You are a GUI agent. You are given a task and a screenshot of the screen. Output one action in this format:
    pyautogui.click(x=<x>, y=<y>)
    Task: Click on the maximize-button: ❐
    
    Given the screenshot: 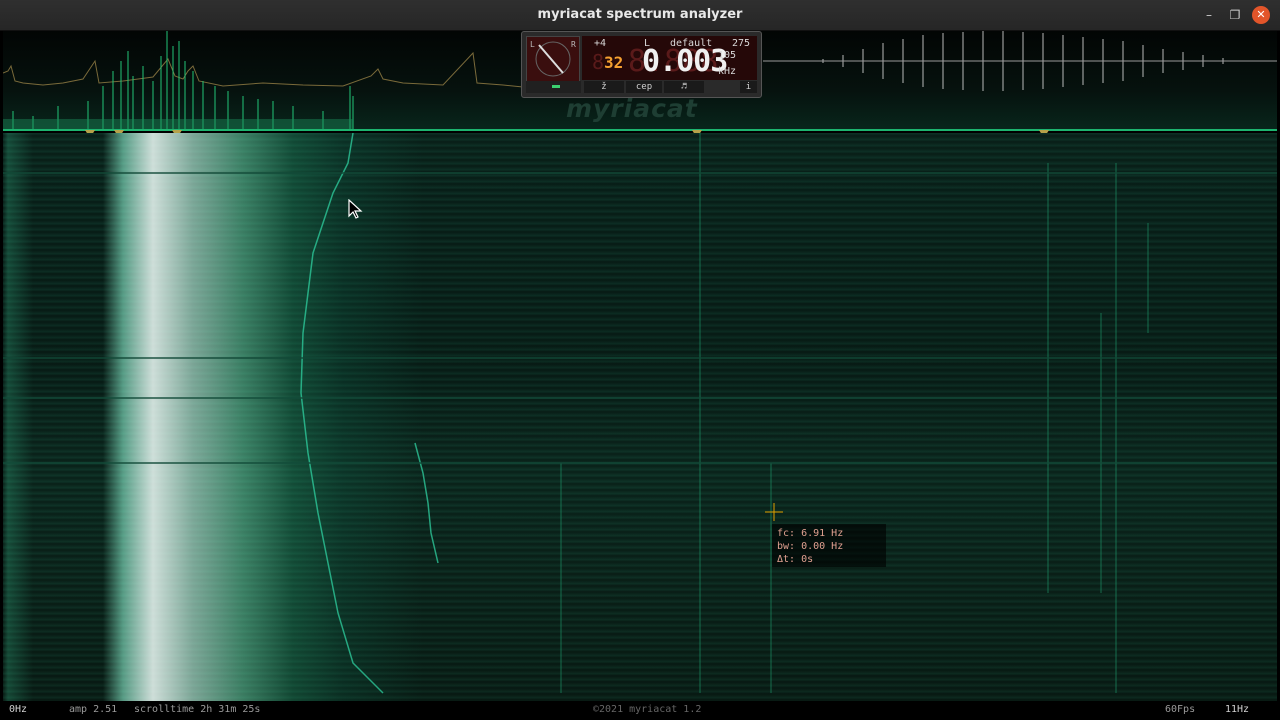 What is the action you would take?
    pyautogui.click(x=1235, y=15)
    